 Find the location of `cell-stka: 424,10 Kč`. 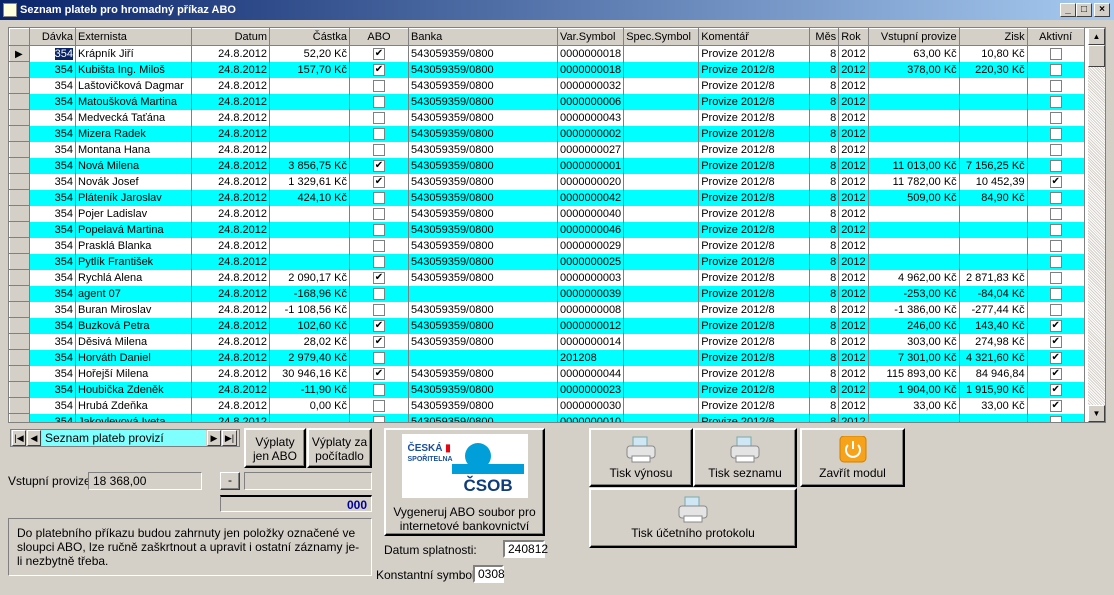

cell-stka: 424,10 Kč is located at coordinates (309, 197).